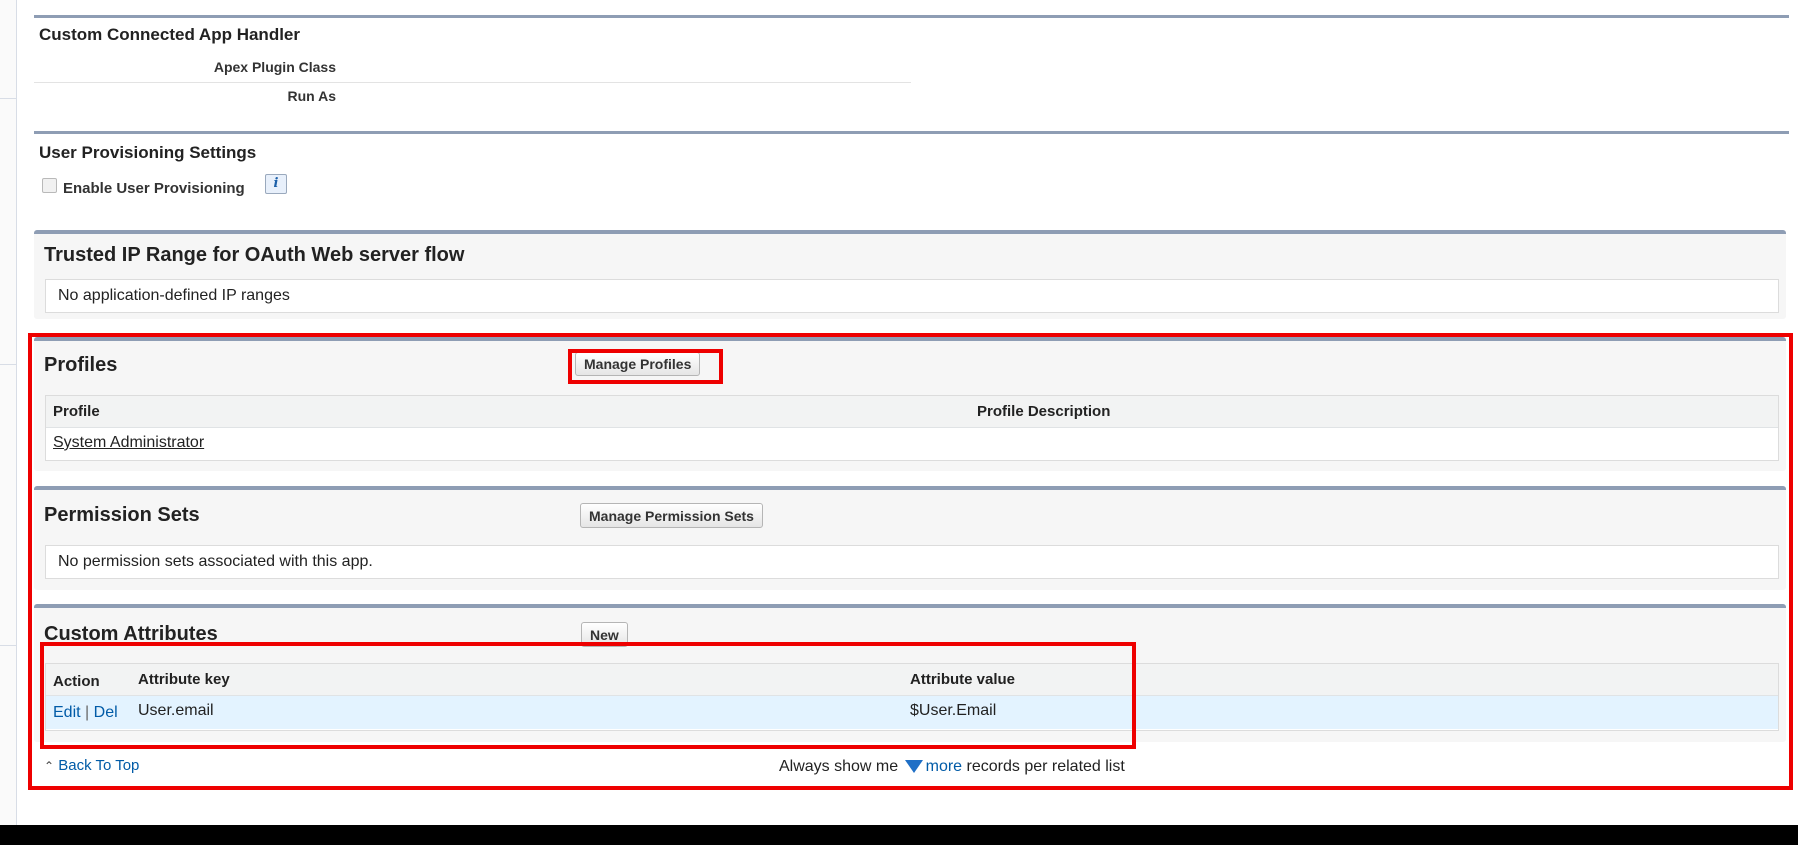 This screenshot has width=1798, height=845. I want to click on info-icon: i, so click(276, 184).